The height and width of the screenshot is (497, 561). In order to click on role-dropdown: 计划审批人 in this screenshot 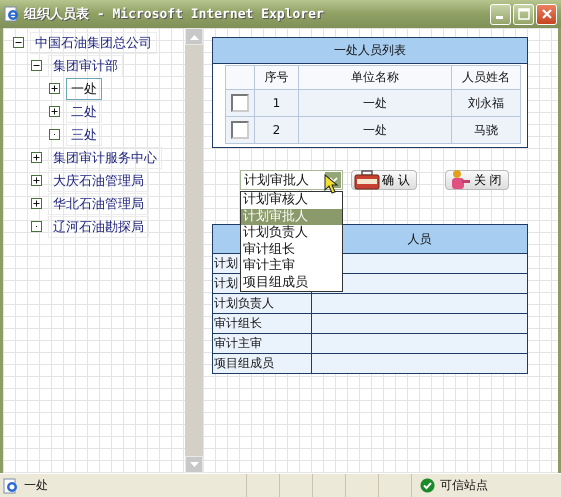, I will do `click(291, 180)`.